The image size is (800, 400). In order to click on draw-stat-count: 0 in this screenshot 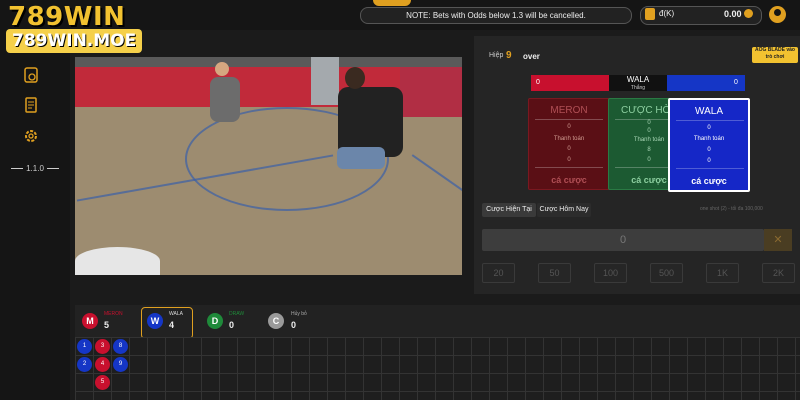, I will do `click(232, 325)`.